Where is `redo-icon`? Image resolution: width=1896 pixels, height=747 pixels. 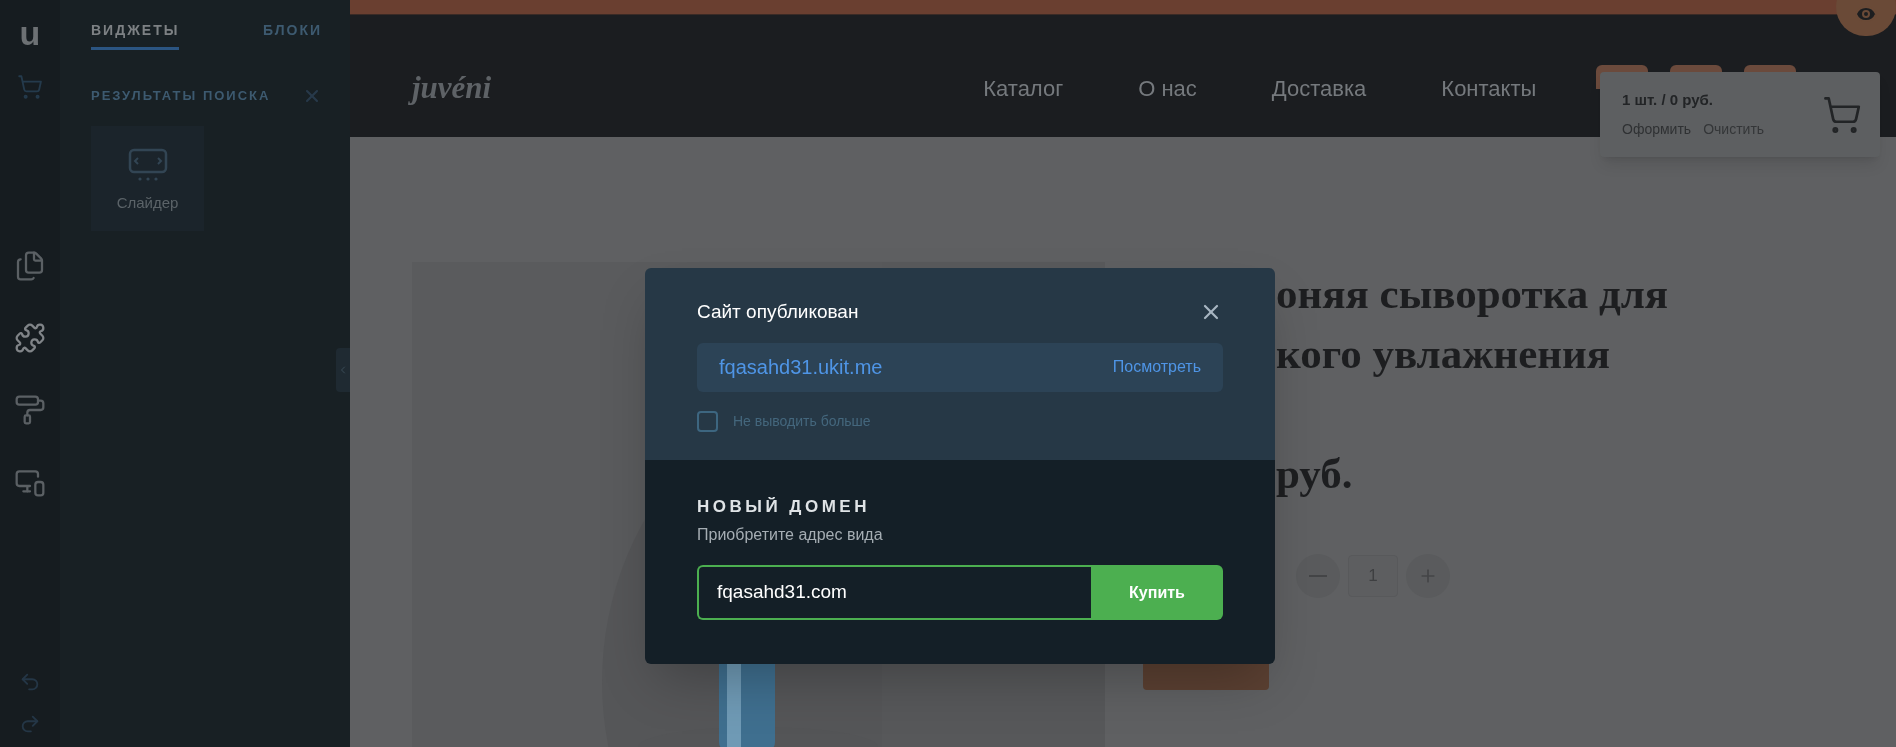
redo-icon is located at coordinates (30, 724).